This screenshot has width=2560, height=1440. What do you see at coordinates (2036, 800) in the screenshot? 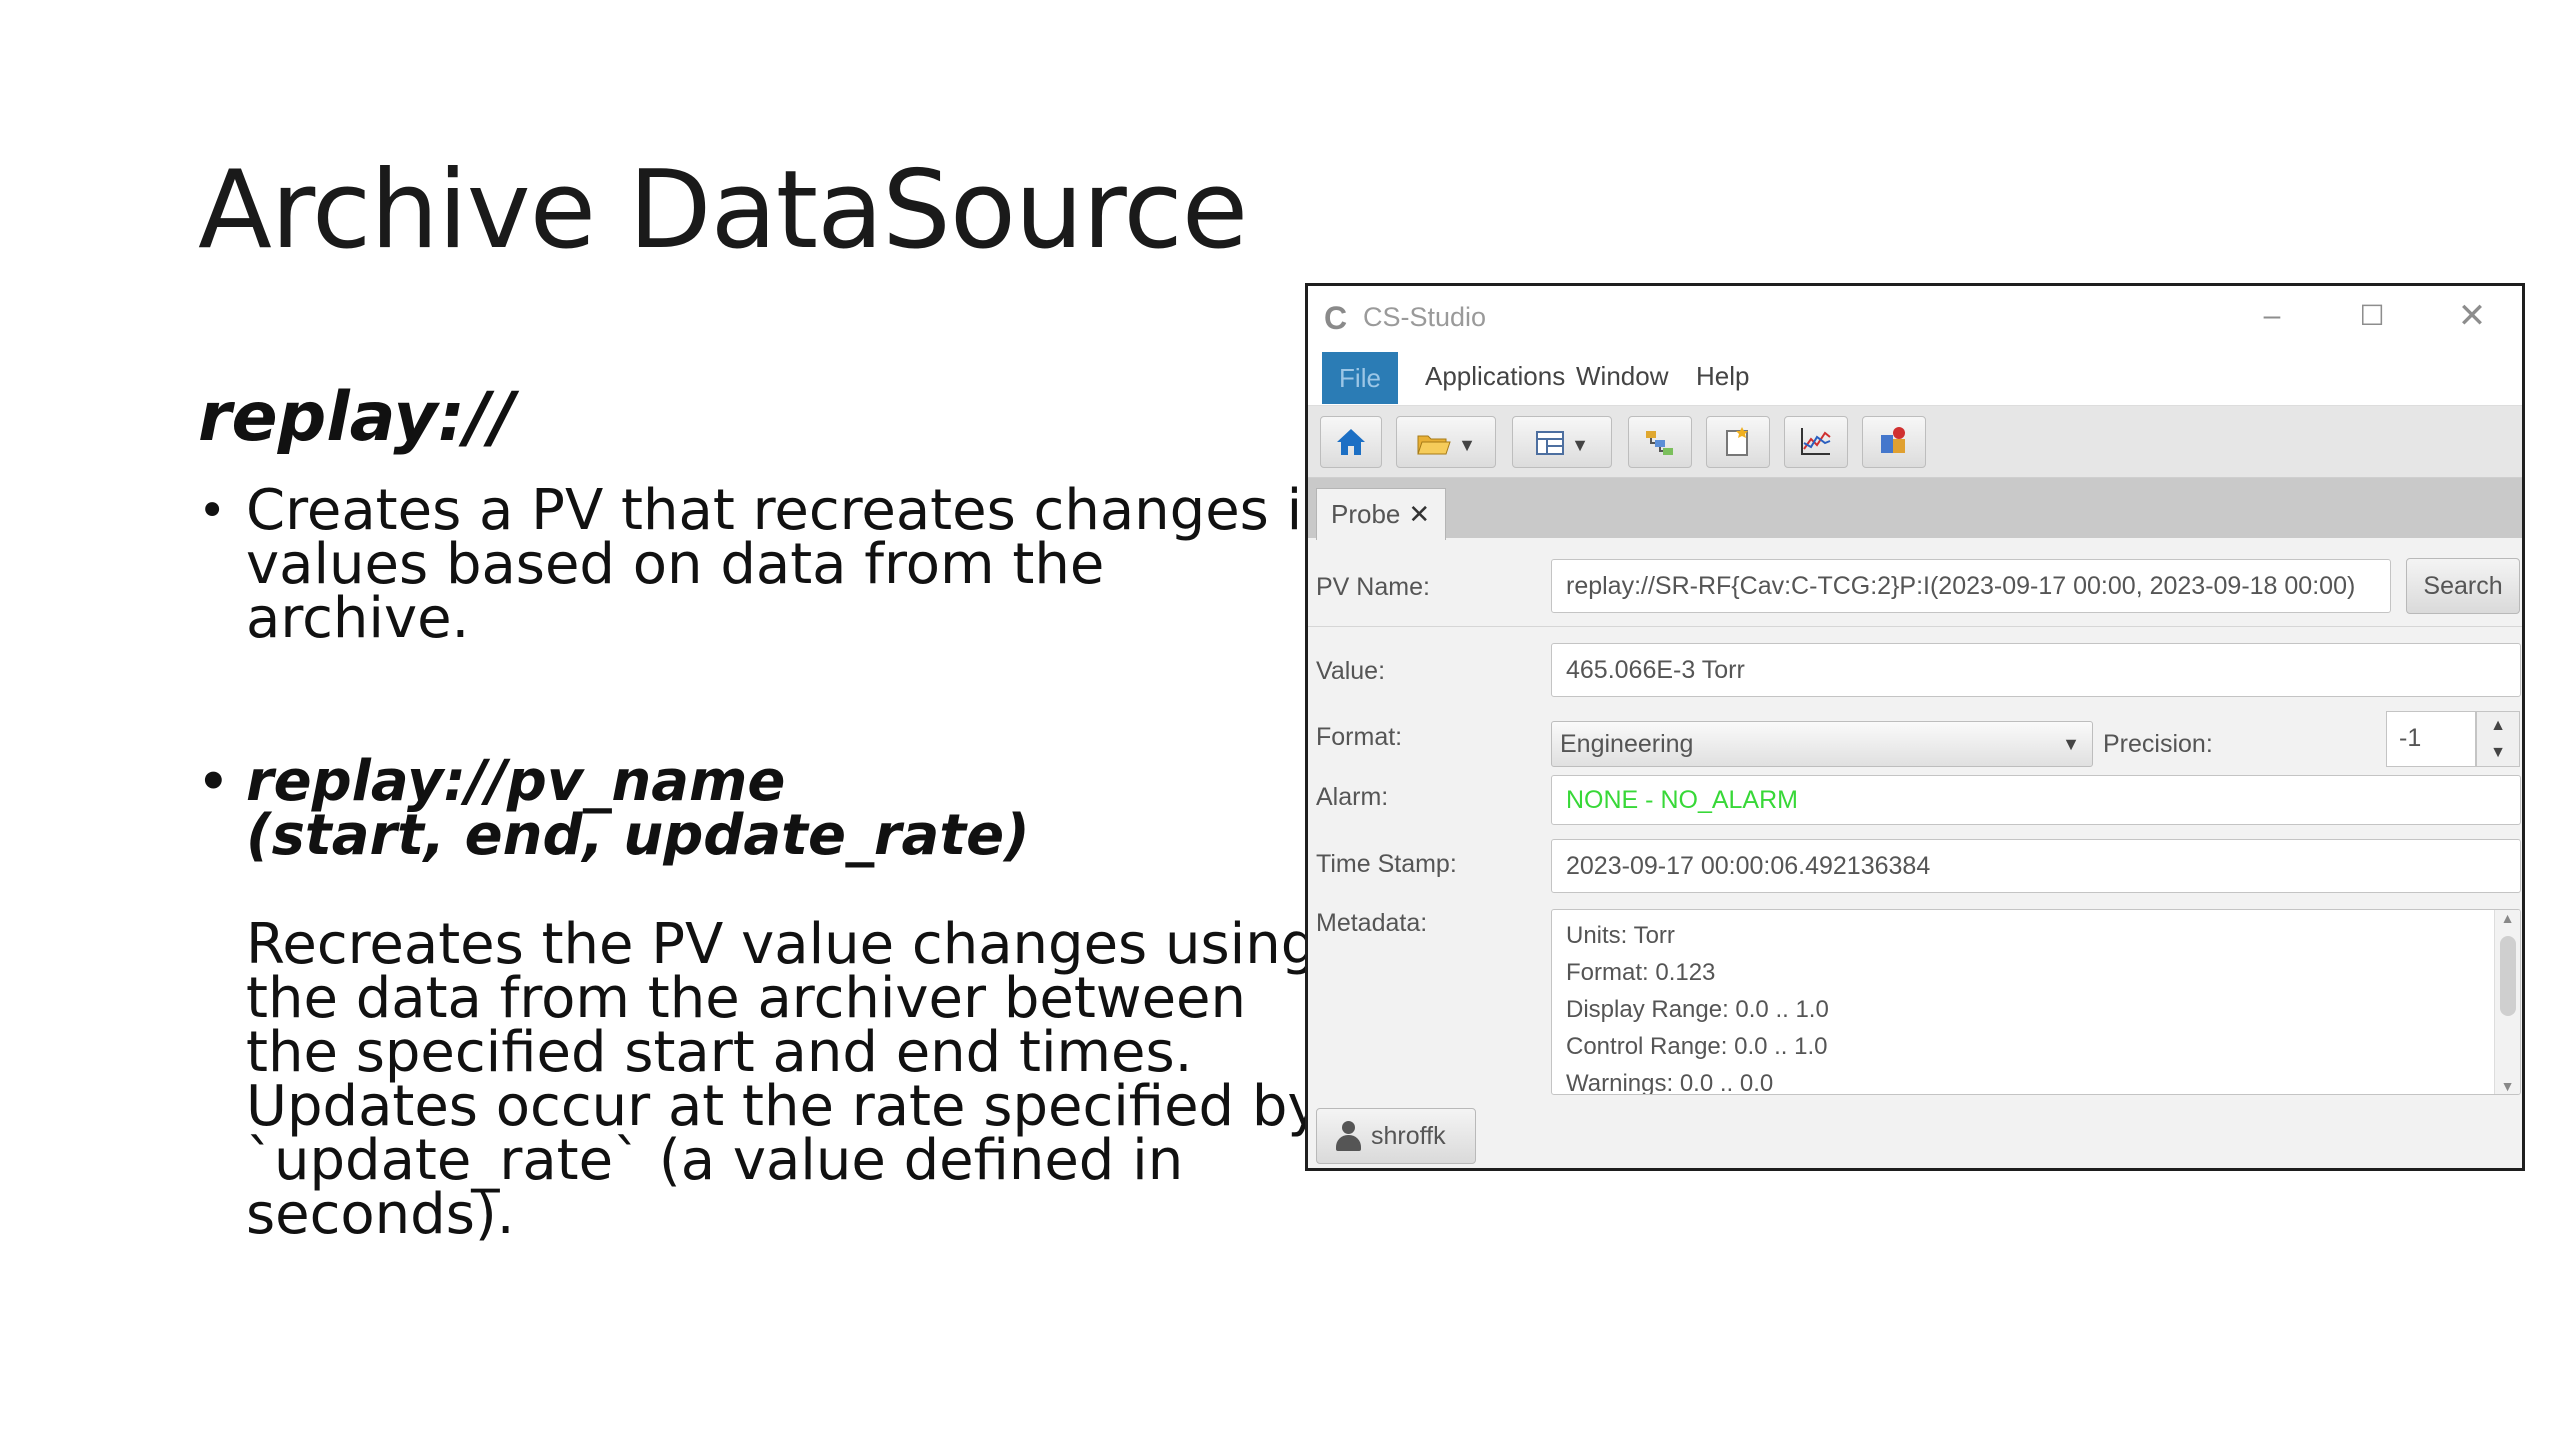
I see `alarm-field: NONE - NO_ALARM` at bounding box center [2036, 800].